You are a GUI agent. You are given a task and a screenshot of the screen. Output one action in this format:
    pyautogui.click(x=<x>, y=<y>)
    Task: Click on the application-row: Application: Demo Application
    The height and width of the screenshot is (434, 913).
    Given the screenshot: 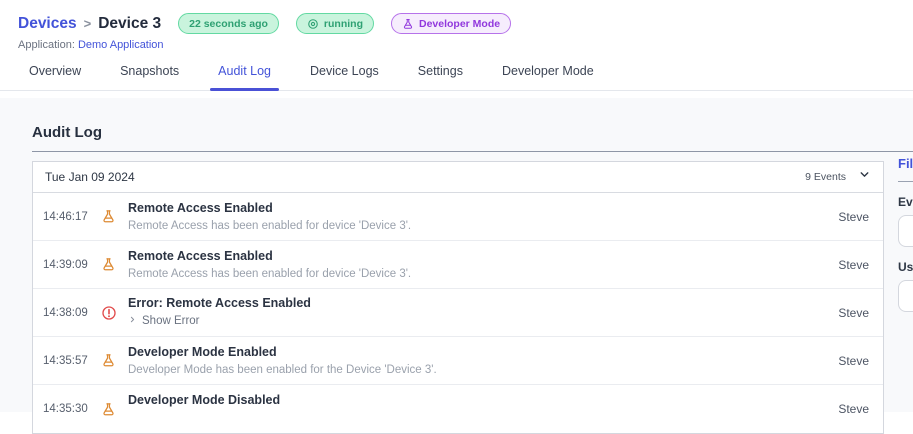 What is the action you would take?
    pyautogui.click(x=465, y=45)
    